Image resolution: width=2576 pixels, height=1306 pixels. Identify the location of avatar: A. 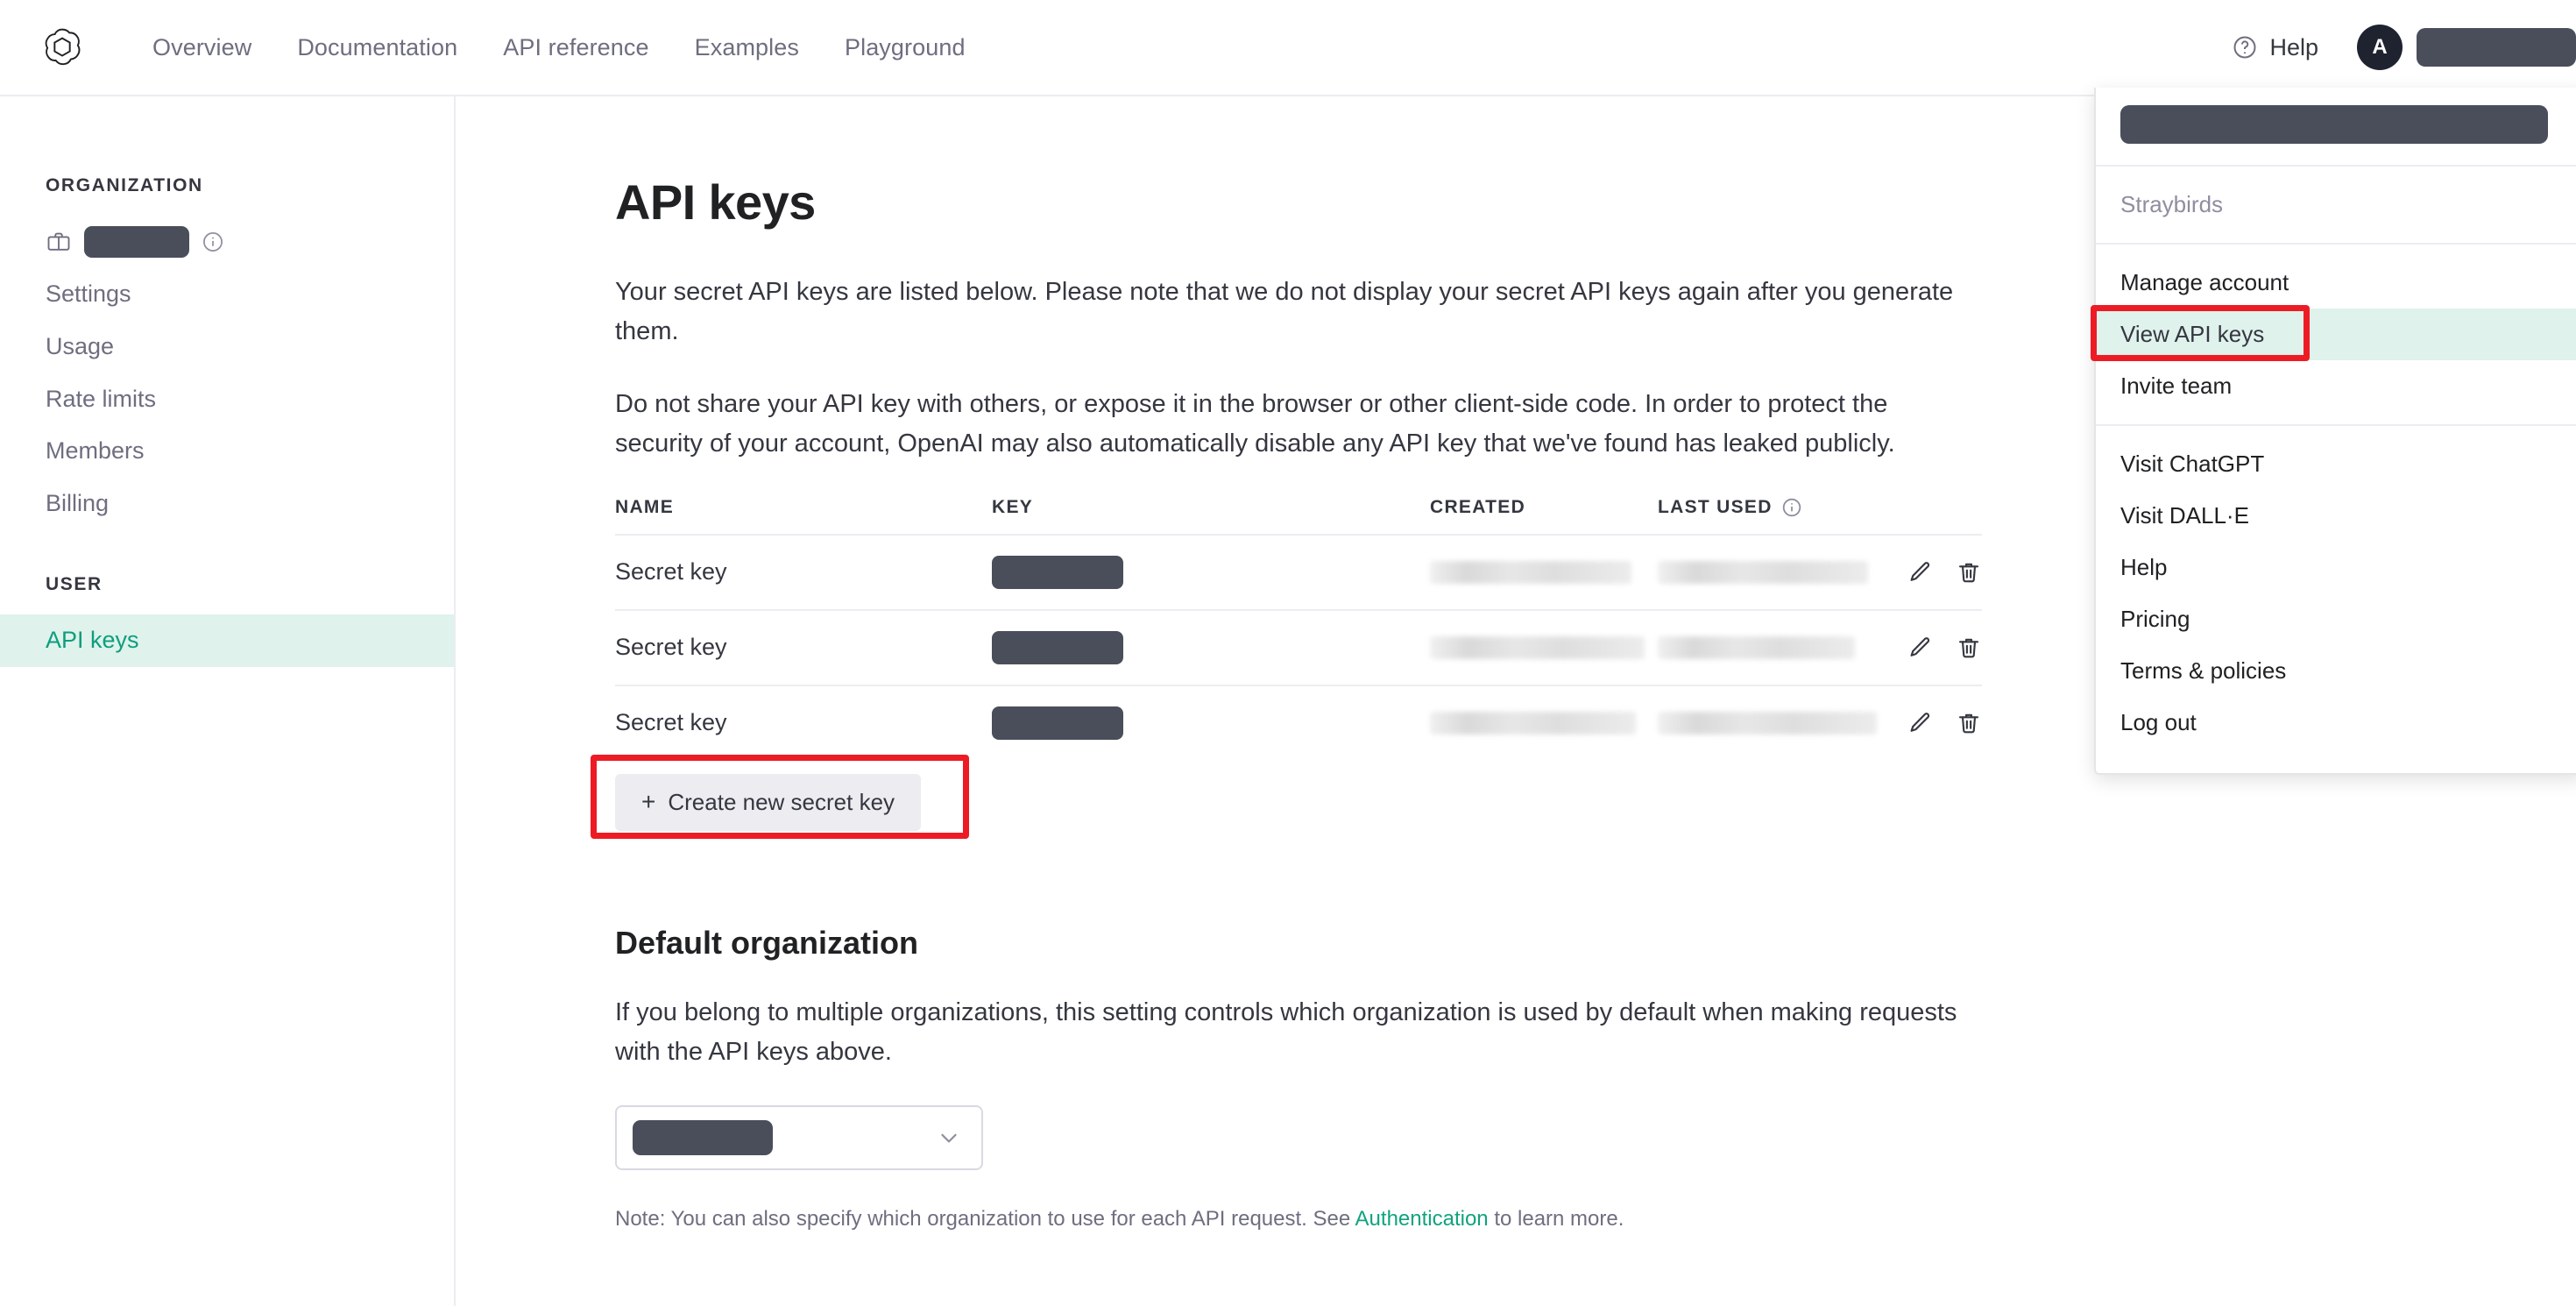
(2380, 47).